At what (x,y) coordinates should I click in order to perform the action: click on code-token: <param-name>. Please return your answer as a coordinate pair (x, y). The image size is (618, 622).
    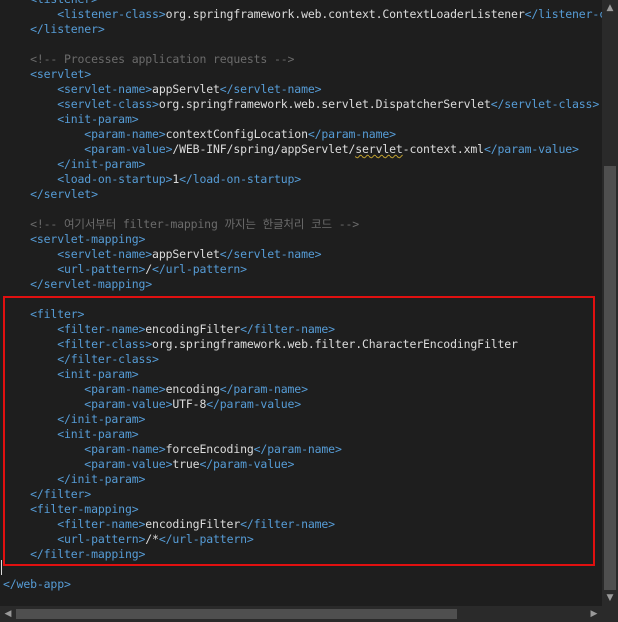
    Looking at the image, I should click on (125, 134).